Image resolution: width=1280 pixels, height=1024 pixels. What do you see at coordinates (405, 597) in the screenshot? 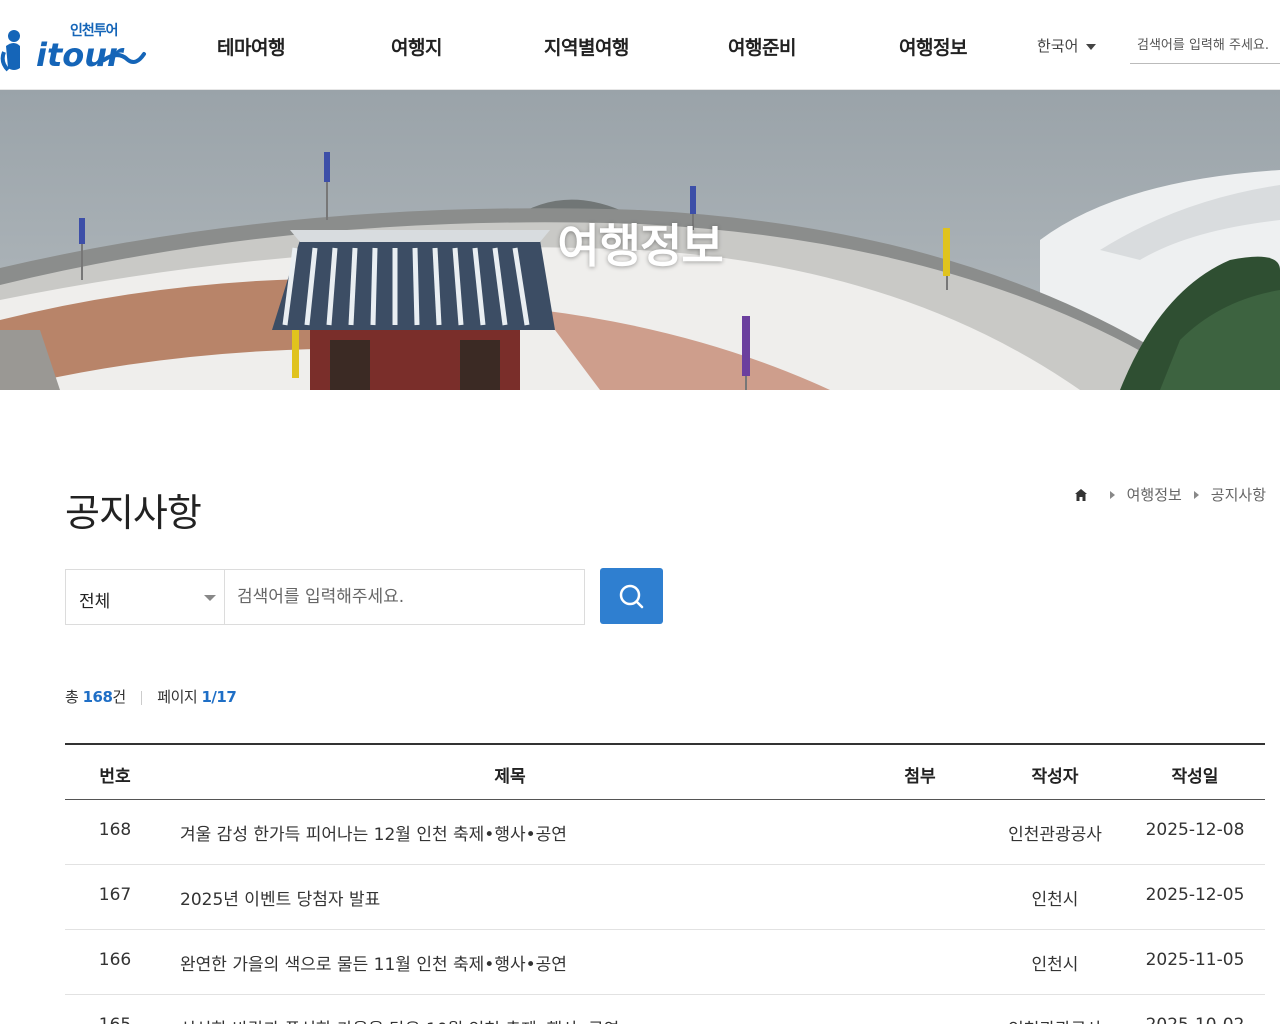
I see `search-keyword-input` at bounding box center [405, 597].